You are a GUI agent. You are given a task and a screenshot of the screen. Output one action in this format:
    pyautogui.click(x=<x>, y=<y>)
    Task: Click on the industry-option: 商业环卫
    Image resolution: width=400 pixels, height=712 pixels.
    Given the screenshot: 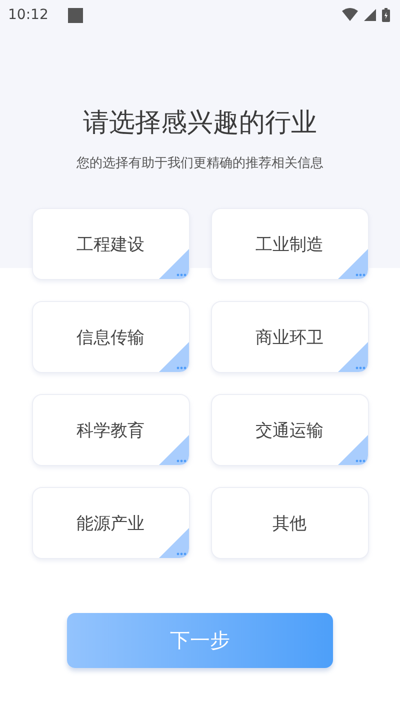 What is the action you would take?
    pyautogui.click(x=289, y=337)
    